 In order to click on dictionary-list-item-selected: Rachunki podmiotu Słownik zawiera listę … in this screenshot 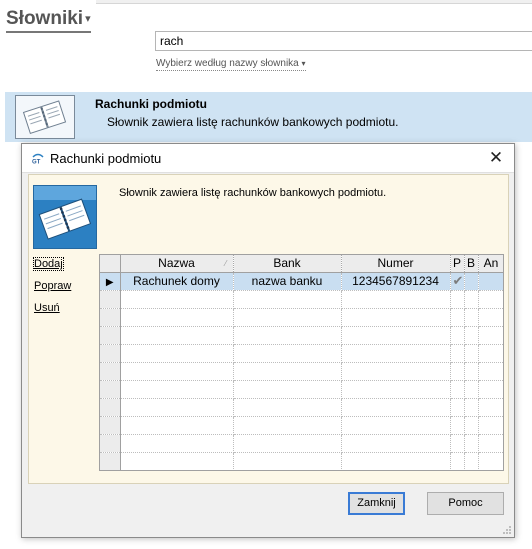, I will do `click(268, 117)`.